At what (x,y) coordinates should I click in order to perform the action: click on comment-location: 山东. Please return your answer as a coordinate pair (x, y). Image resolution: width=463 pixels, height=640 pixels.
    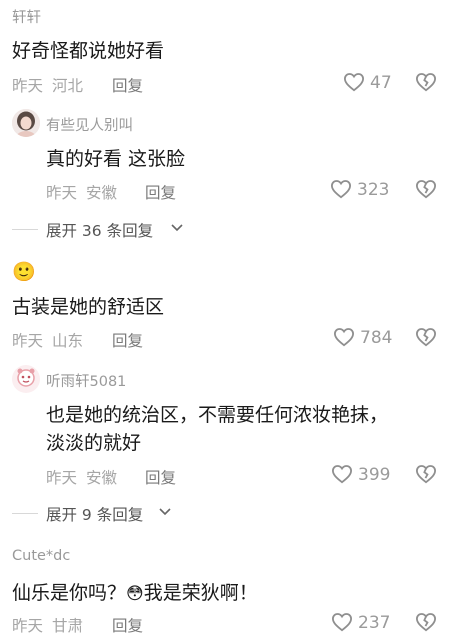
    Looking at the image, I should click on (68, 341).